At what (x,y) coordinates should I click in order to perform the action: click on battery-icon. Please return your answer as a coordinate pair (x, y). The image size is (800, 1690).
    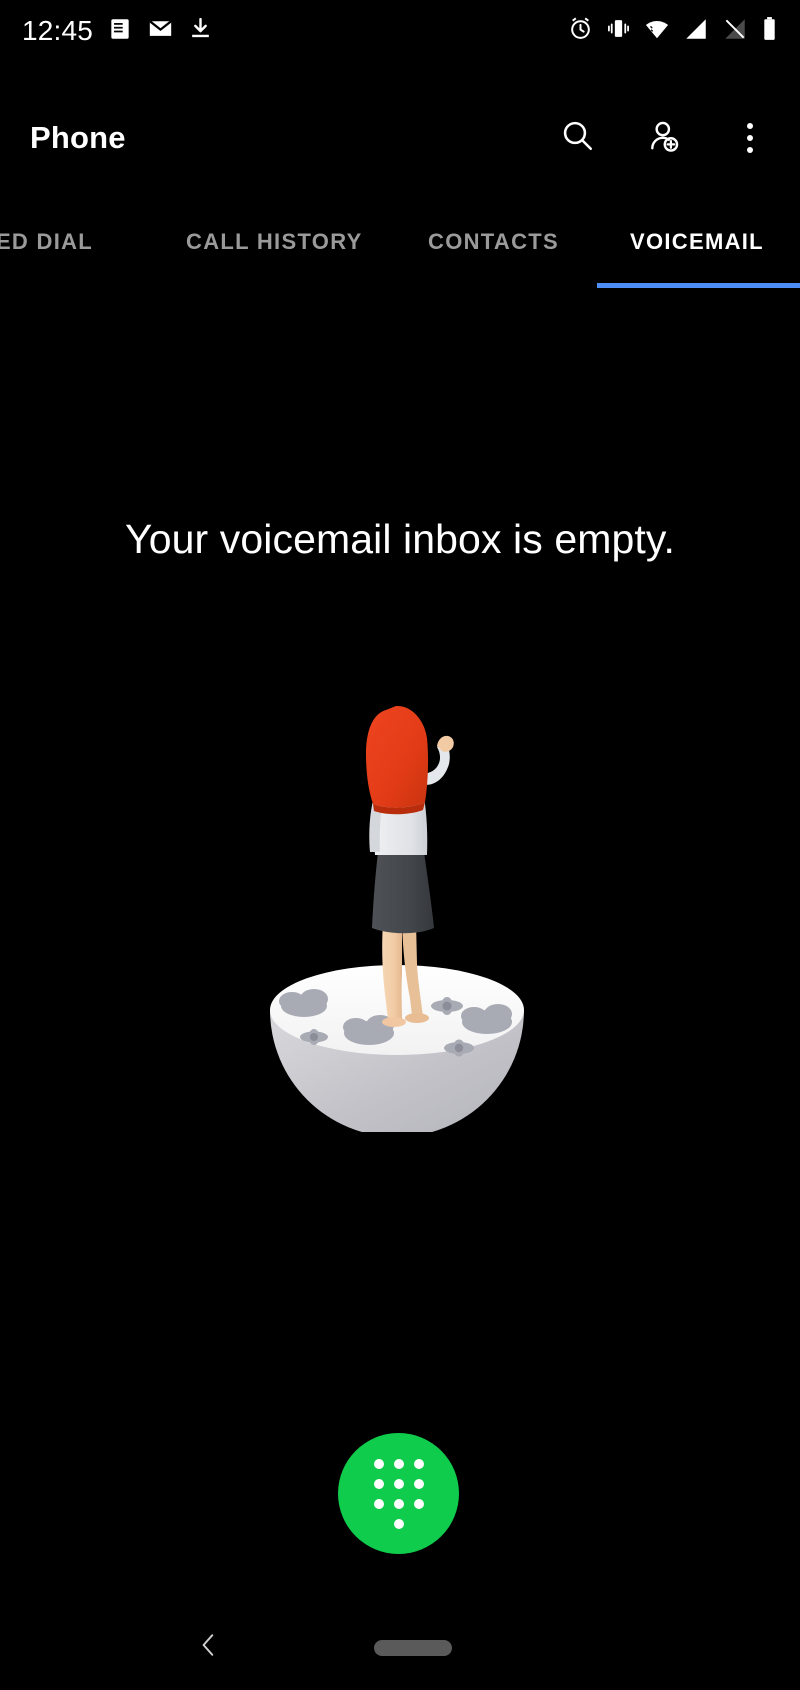
    Looking at the image, I should click on (769, 31).